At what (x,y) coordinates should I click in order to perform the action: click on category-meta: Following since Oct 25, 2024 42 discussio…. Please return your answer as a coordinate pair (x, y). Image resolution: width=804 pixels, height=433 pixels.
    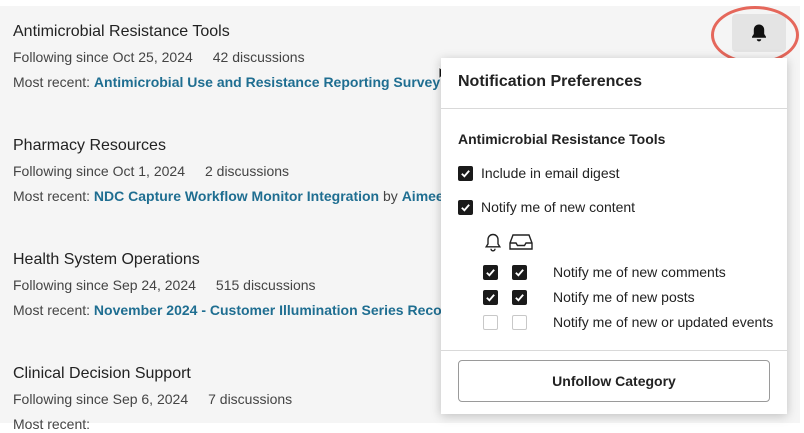
    Looking at the image, I should click on (236, 57).